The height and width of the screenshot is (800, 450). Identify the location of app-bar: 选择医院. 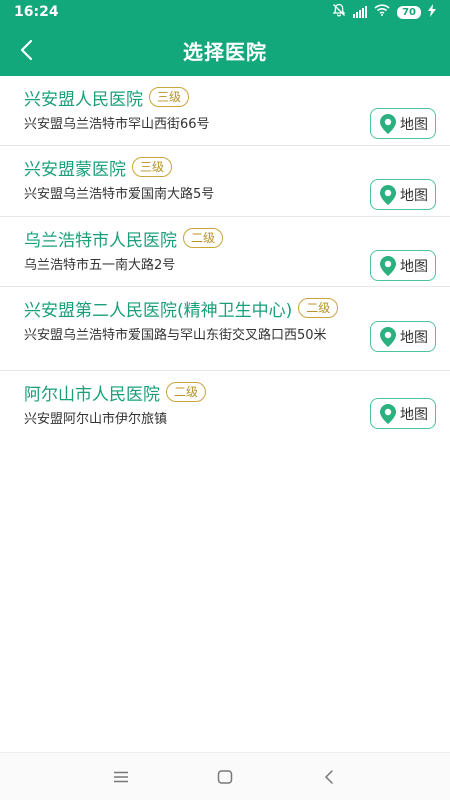
(225, 50).